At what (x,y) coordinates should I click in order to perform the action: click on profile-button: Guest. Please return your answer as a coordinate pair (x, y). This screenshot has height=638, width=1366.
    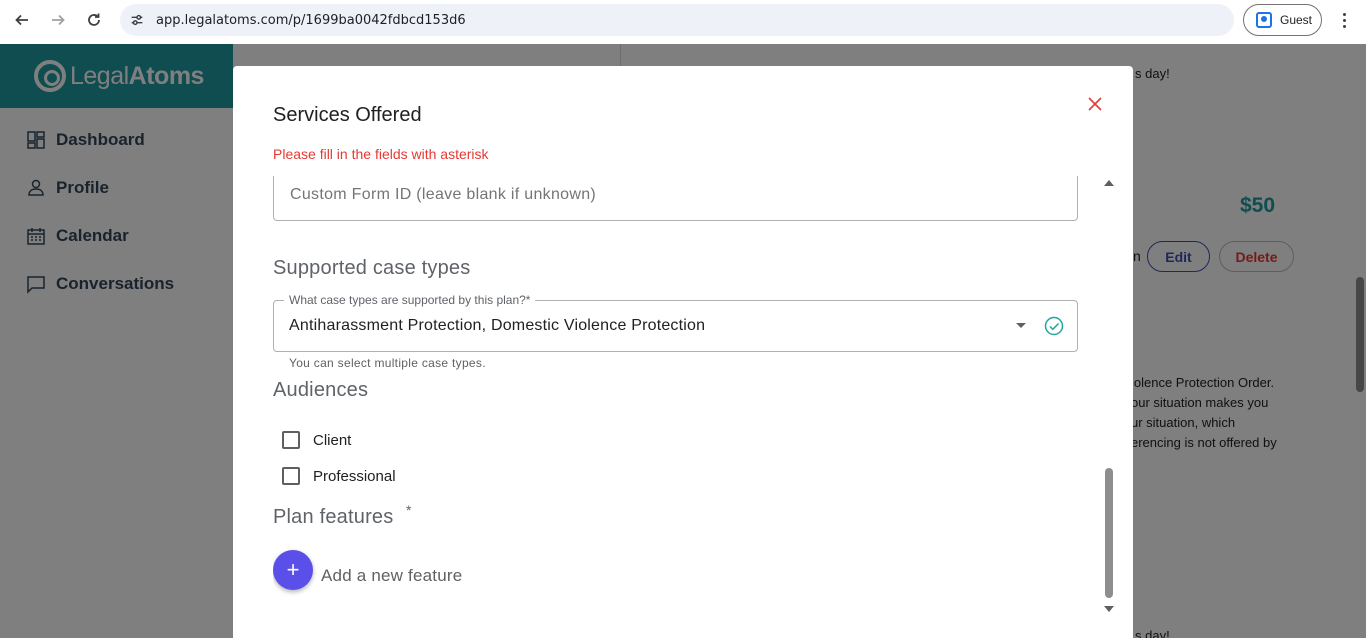
    Looking at the image, I should click on (1282, 20).